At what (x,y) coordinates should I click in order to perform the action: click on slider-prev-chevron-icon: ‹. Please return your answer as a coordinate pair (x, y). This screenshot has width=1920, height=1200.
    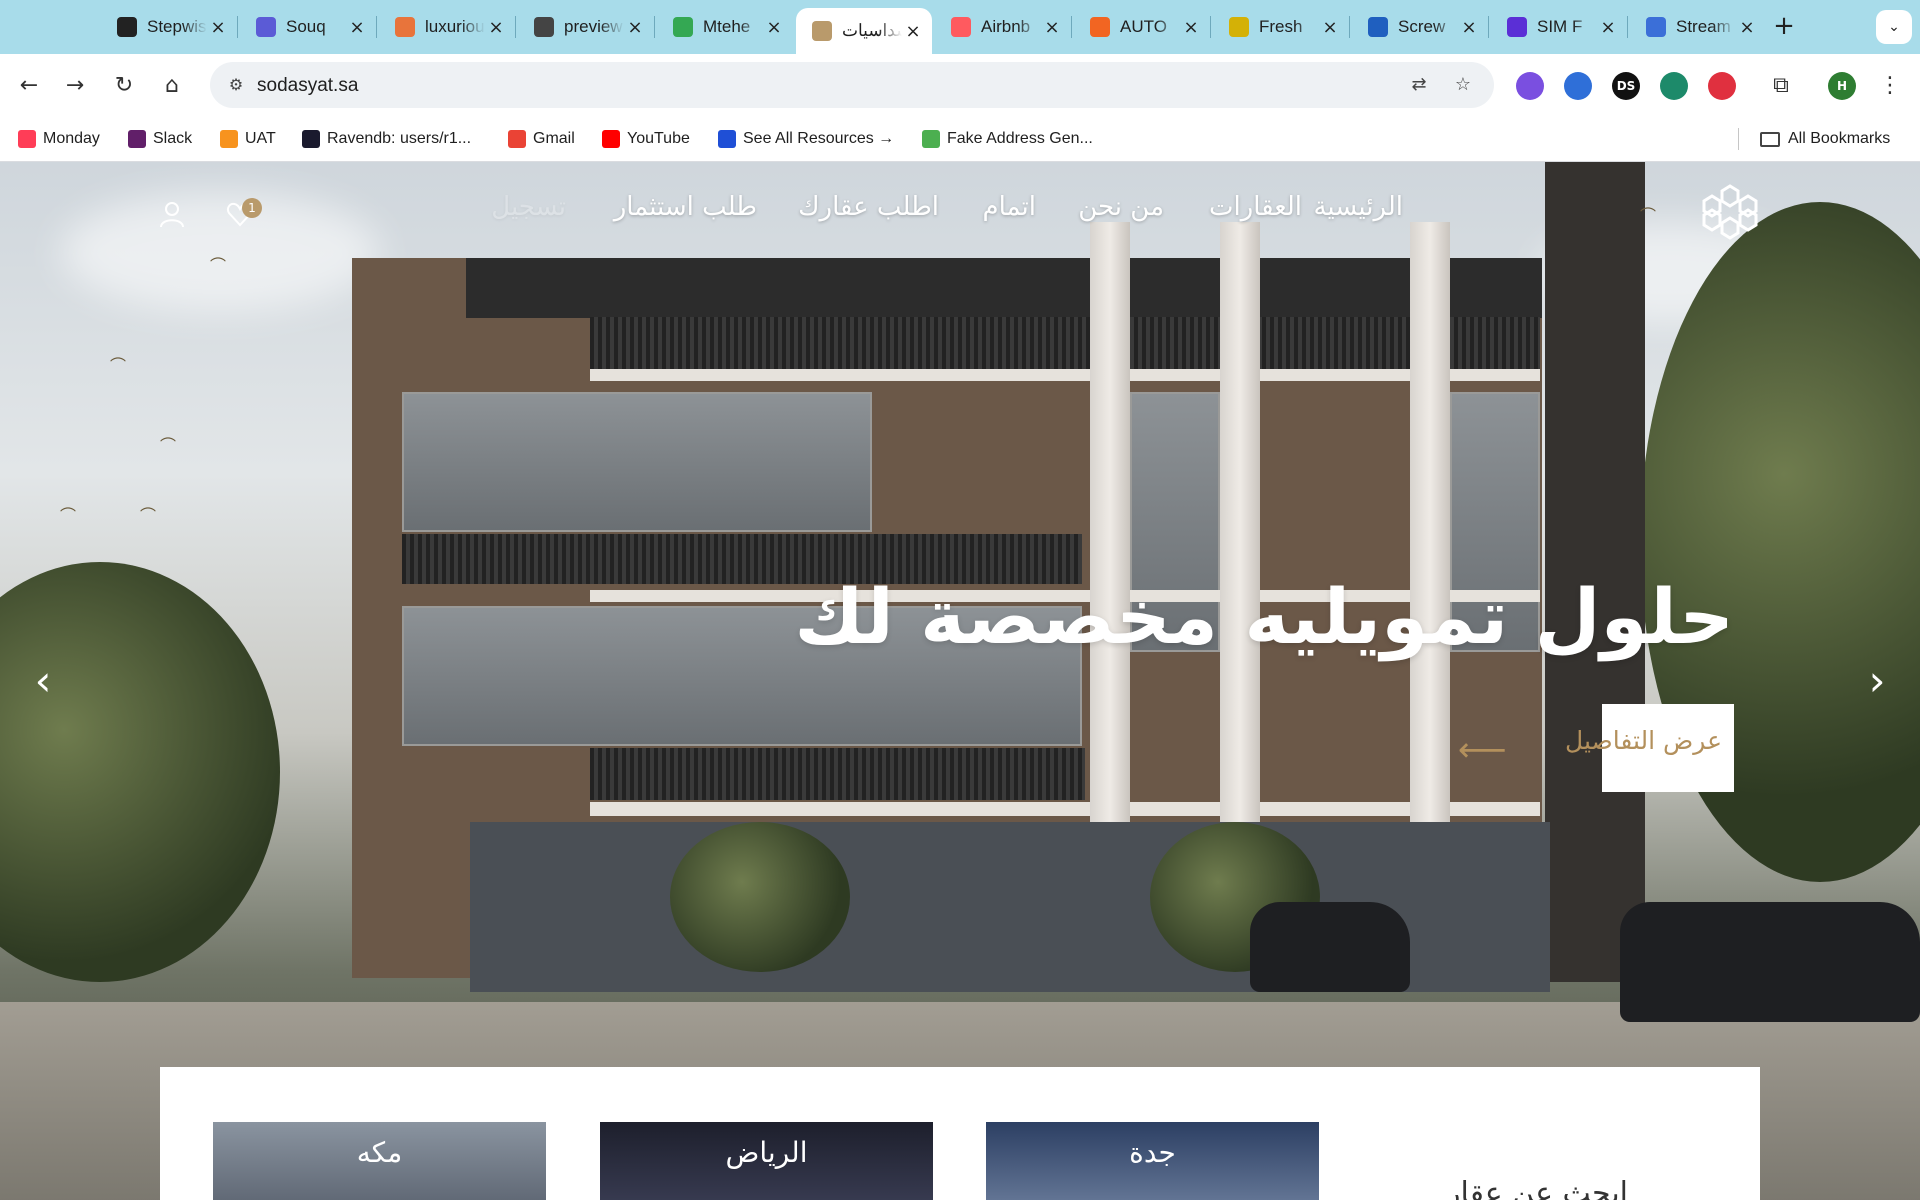
    Looking at the image, I should click on (43, 681).